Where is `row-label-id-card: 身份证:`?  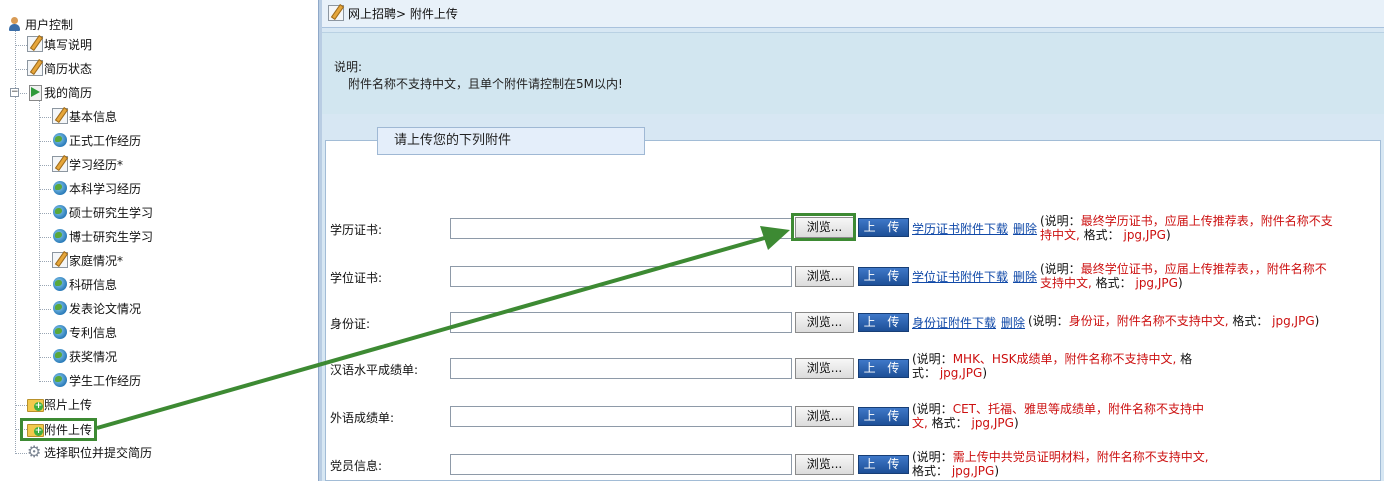
row-label-id-card: 身份证: is located at coordinates (350, 324).